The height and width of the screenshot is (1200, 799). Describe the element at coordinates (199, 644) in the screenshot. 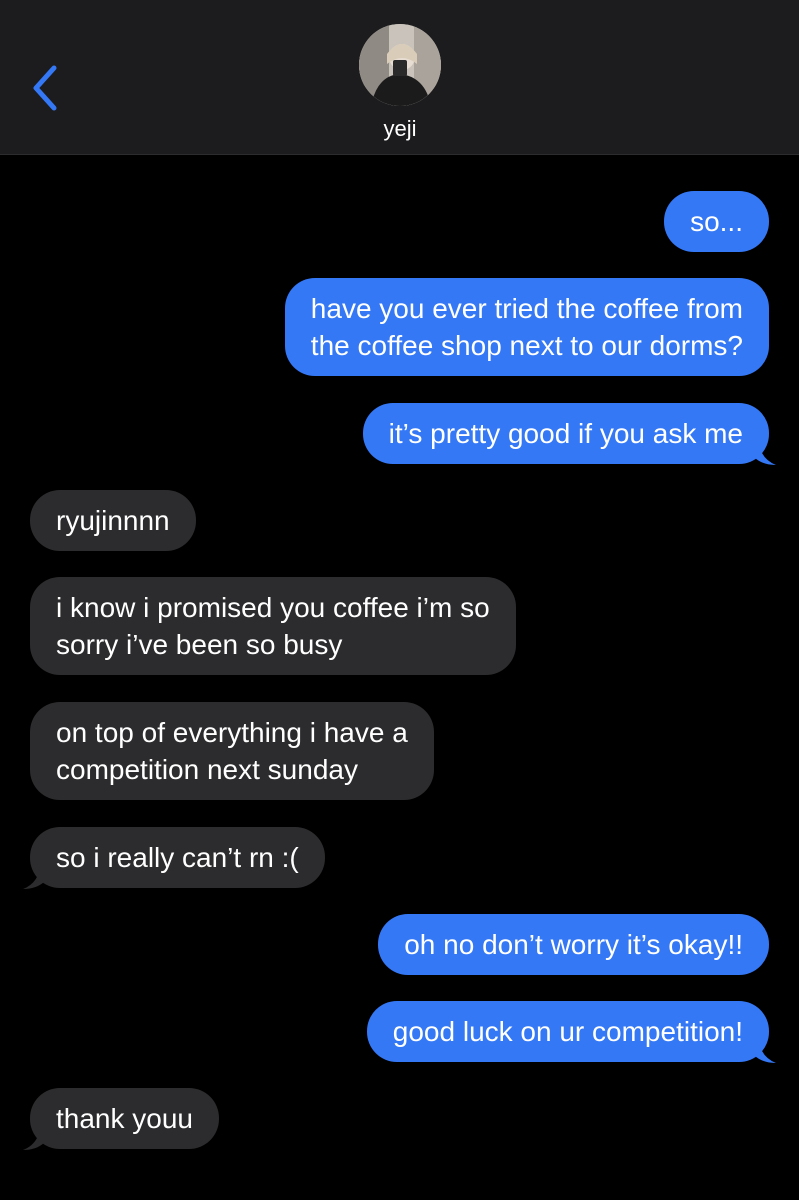

I see `message-text: sorry i’ve been so busy` at that location.